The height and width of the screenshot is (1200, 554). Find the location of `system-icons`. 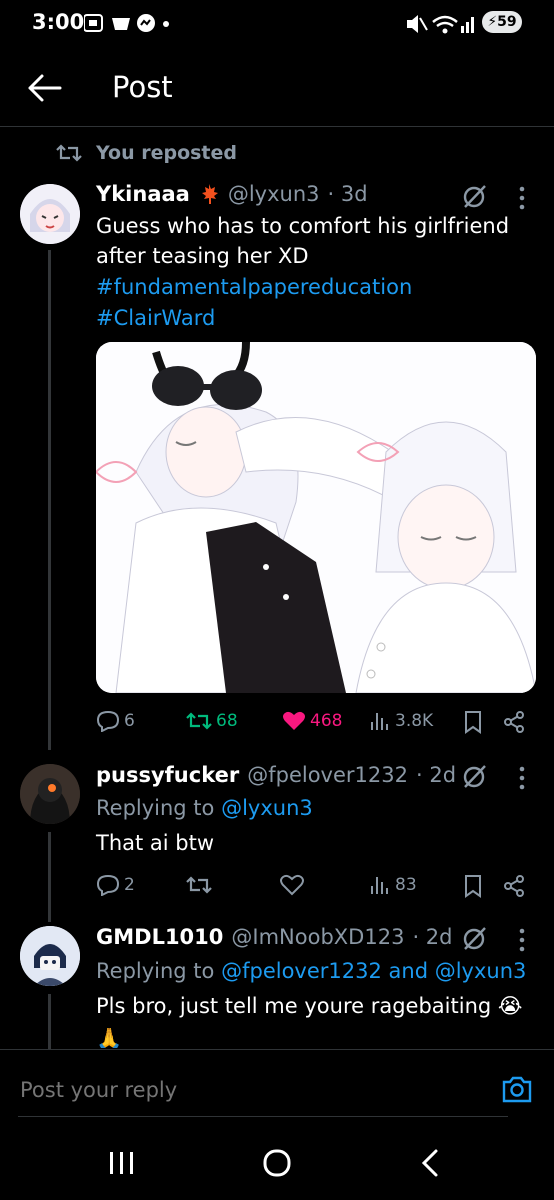

system-icons is located at coordinates (440, 24).